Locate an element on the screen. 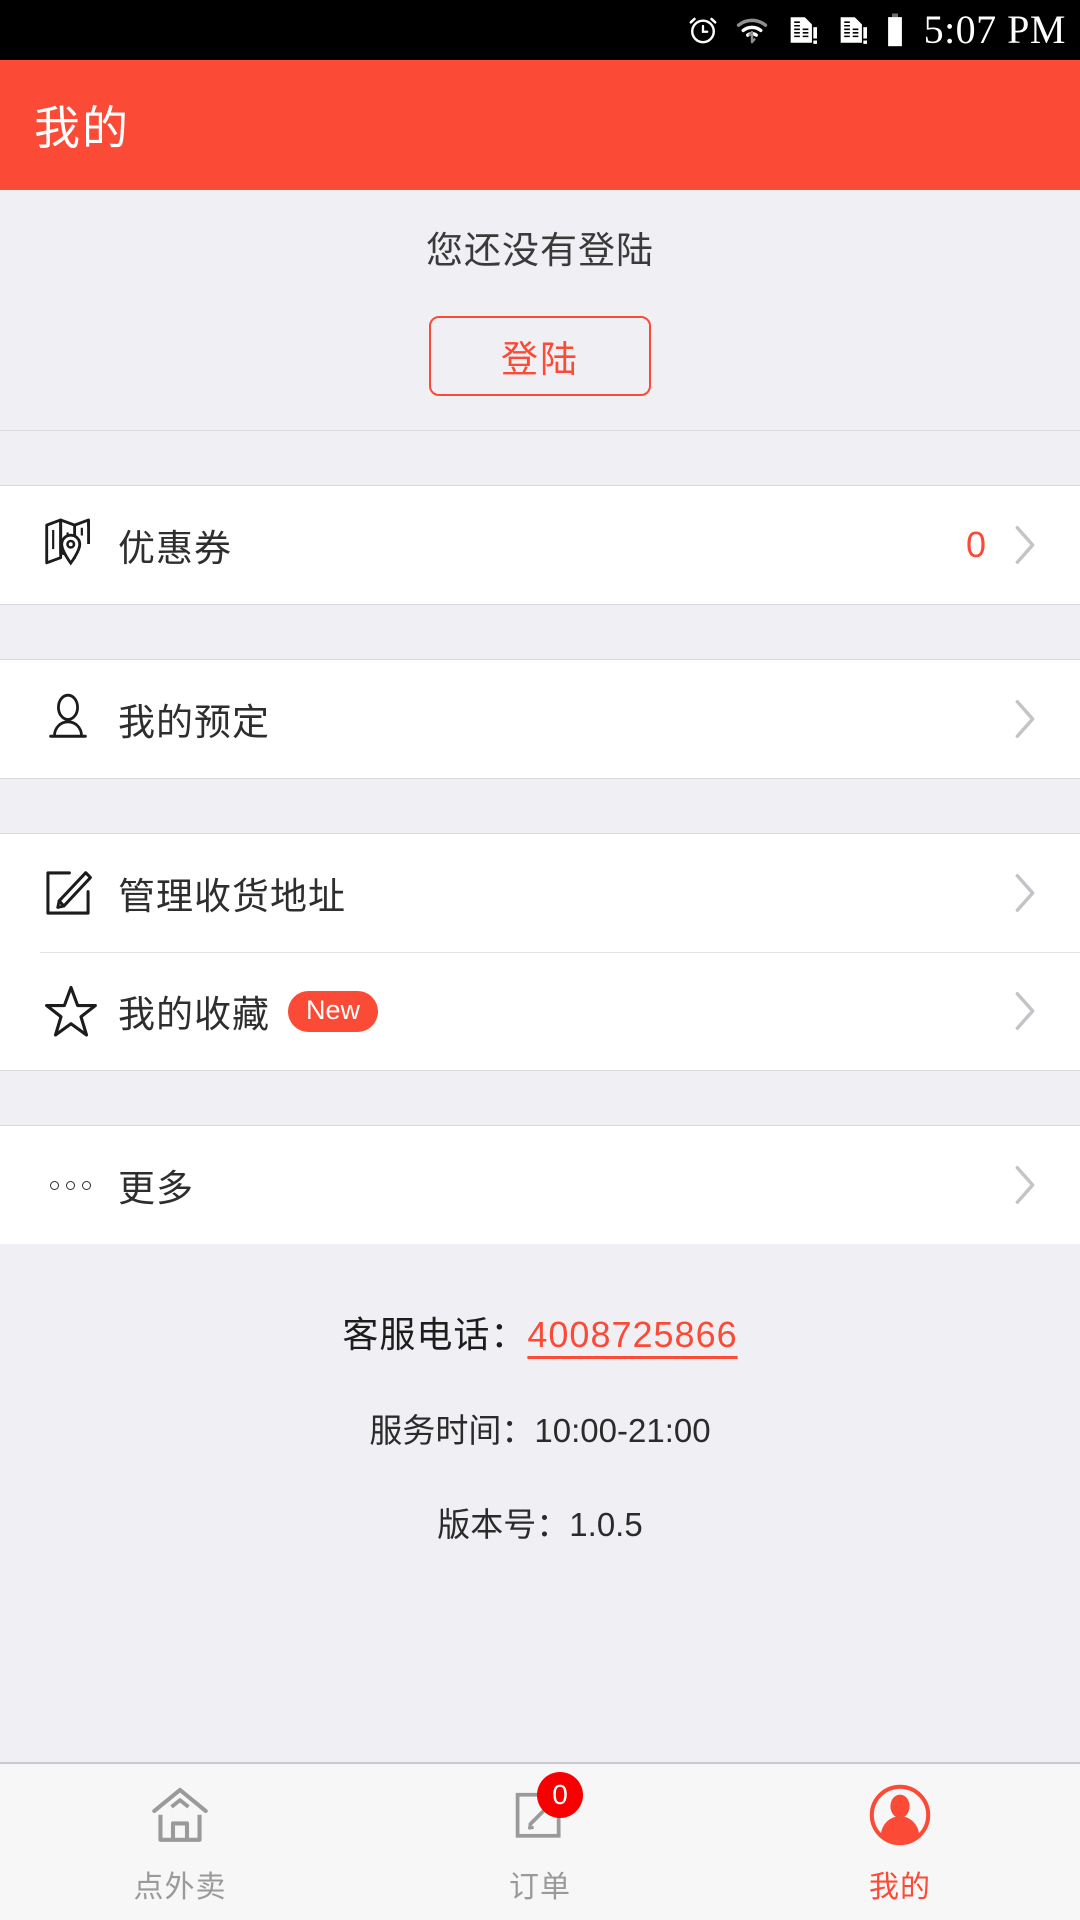  page-title: 我的 is located at coordinates (82, 128).